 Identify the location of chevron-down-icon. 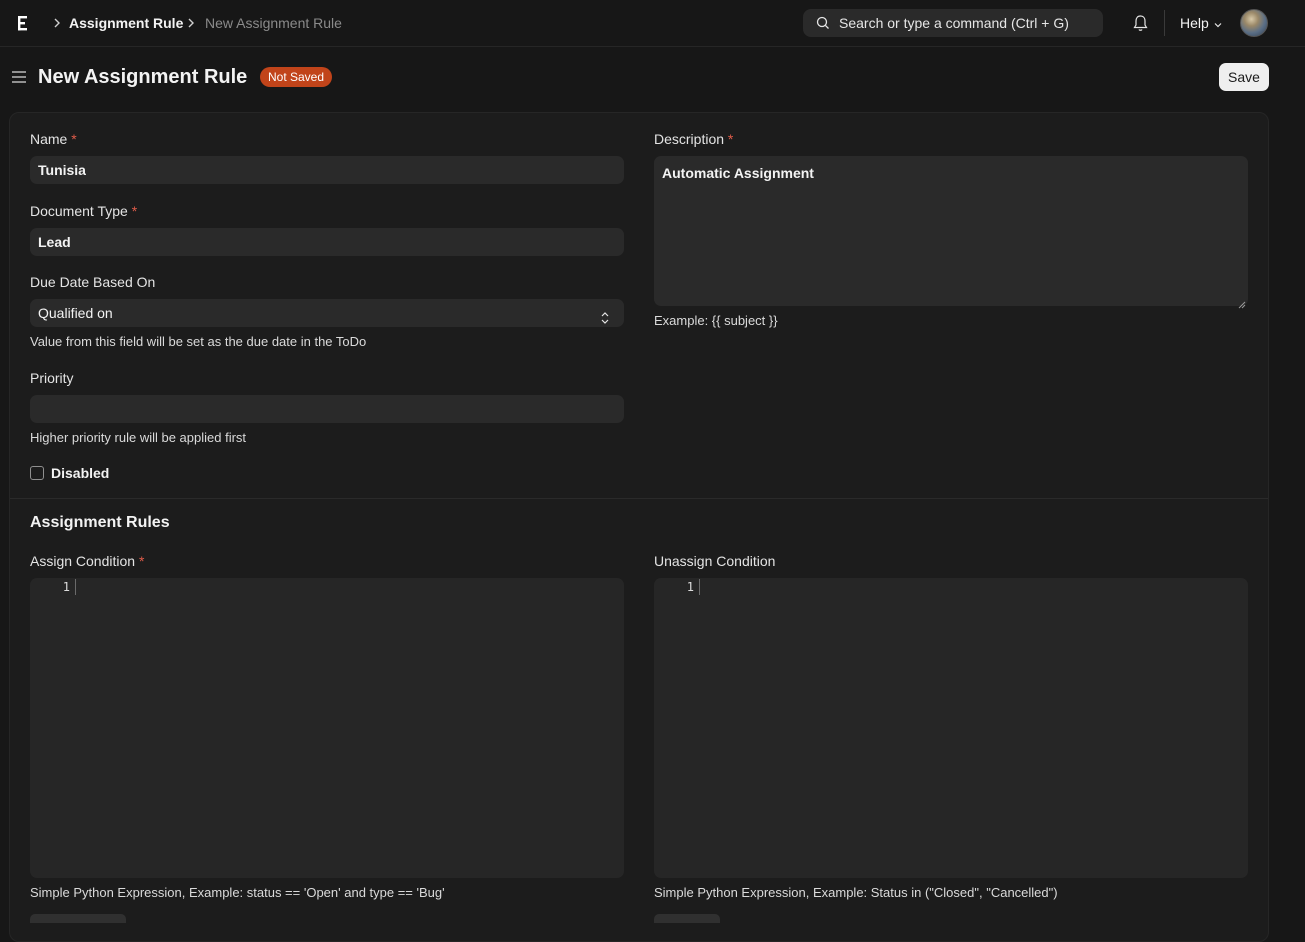
(1218, 22).